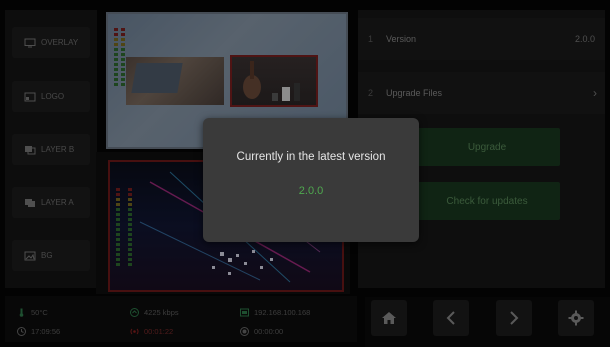  I want to click on dialog-version: 2.0.0, so click(311, 191).